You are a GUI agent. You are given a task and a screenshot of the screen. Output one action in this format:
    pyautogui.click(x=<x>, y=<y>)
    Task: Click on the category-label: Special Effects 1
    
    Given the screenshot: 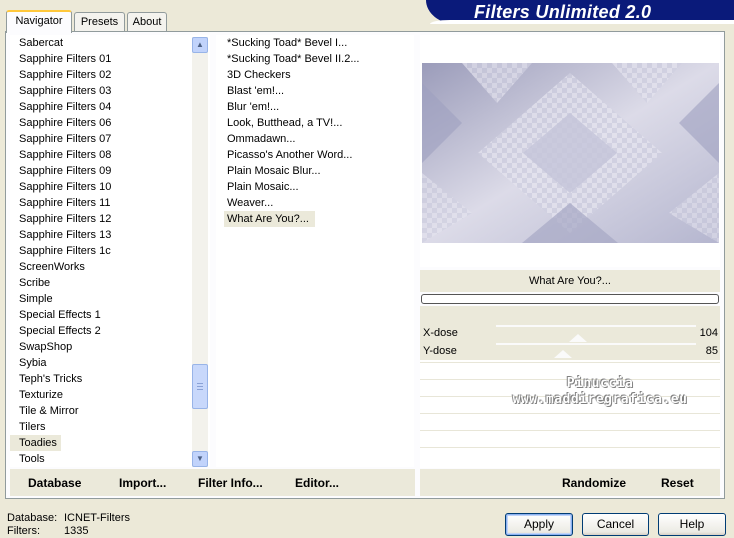 What is the action you would take?
    pyautogui.click(x=60, y=315)
    